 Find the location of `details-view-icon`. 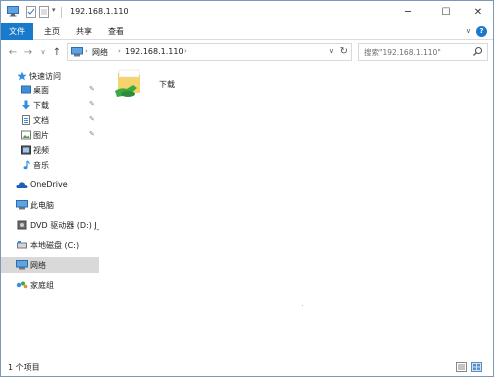

details-view-icon is located at coordinates (461, 367).